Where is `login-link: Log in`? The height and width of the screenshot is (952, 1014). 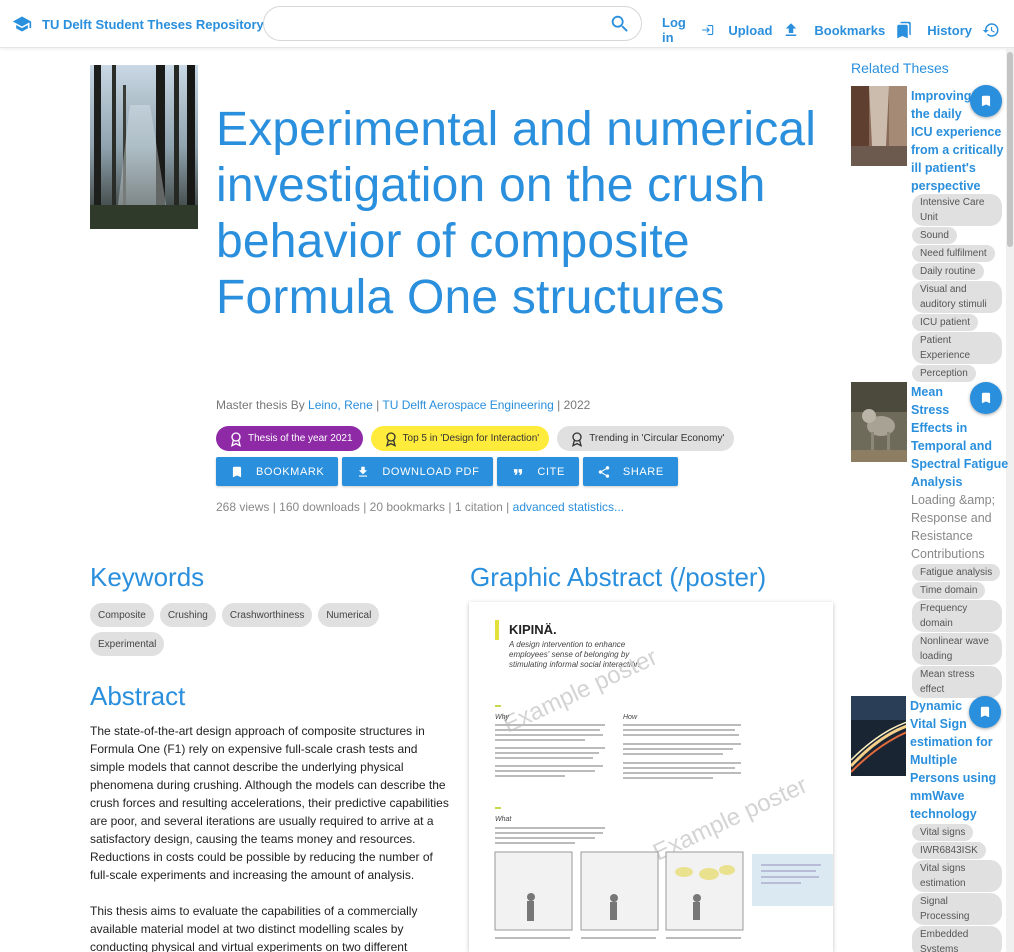 login-link: Log in is located at coordinates (695, 30).